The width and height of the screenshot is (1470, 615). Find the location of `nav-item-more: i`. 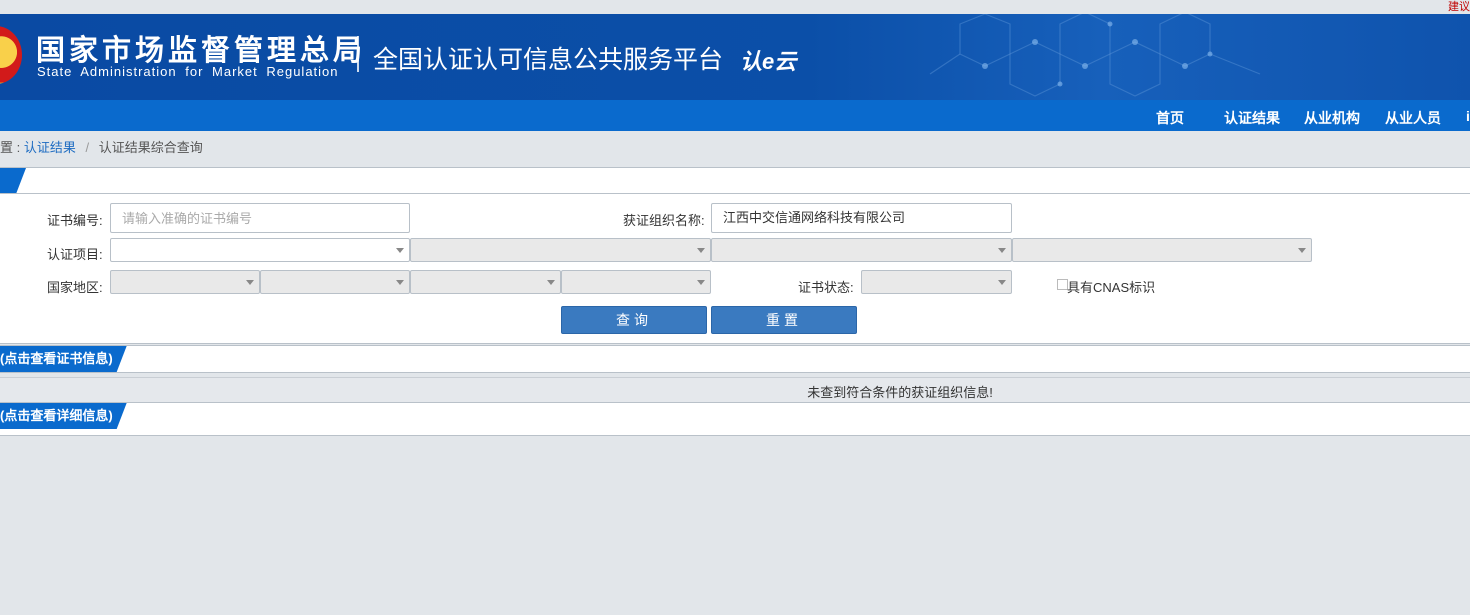

nav-item-more: i is located at coordinates (1468, 116).